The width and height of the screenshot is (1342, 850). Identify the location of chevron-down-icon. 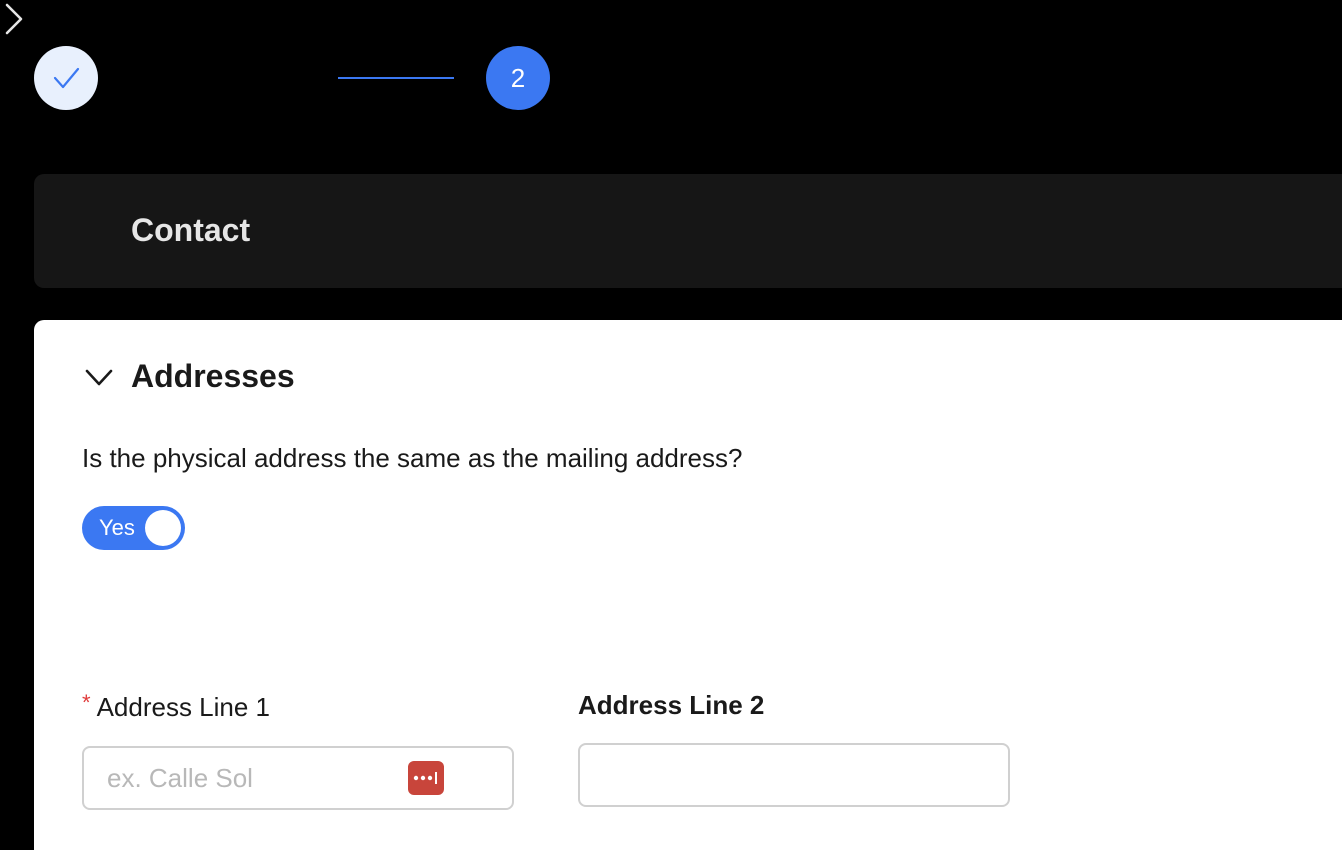
(99, 378).